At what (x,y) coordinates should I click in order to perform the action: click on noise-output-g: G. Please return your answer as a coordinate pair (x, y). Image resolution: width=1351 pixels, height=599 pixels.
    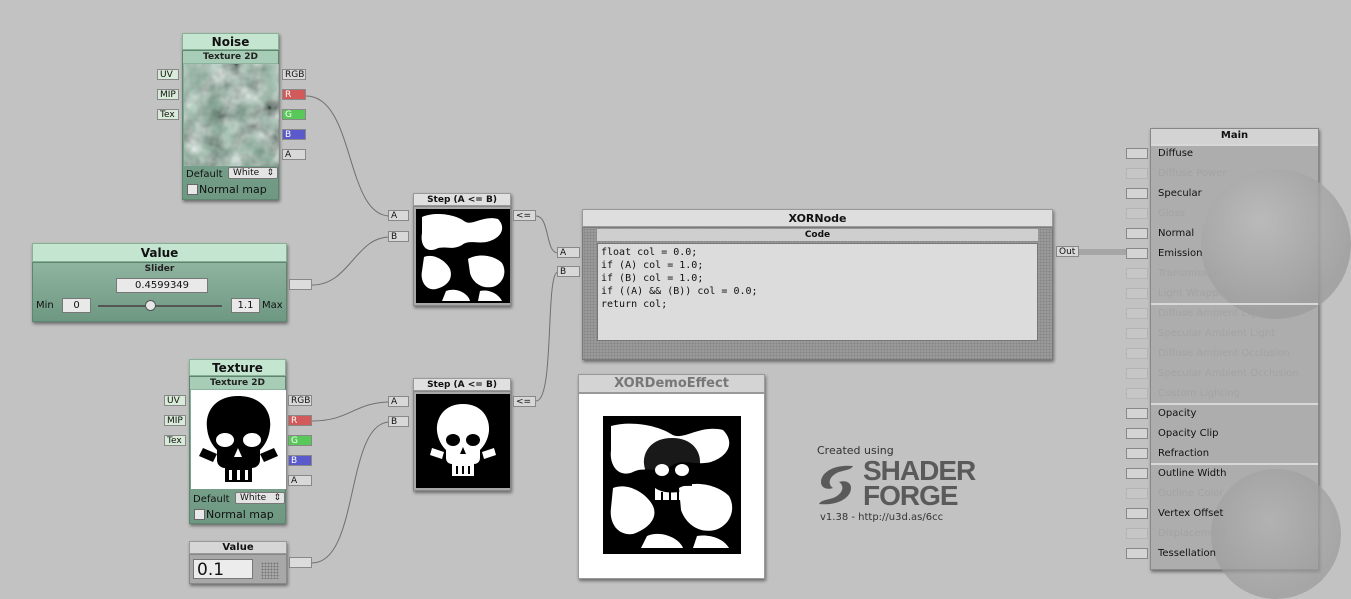
    Looking at the image, I should click on (294, 114).